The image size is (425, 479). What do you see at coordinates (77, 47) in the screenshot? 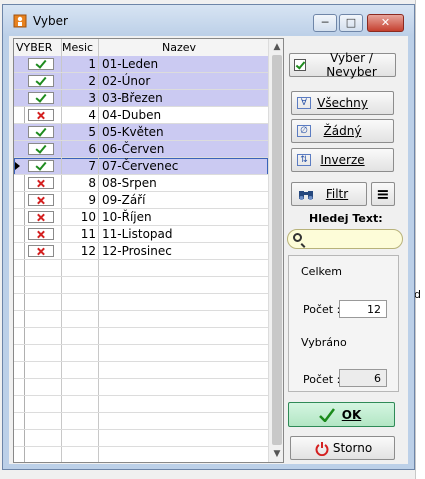
I see `column-header-mesic: Mesic` at bounding box center [77, 47].